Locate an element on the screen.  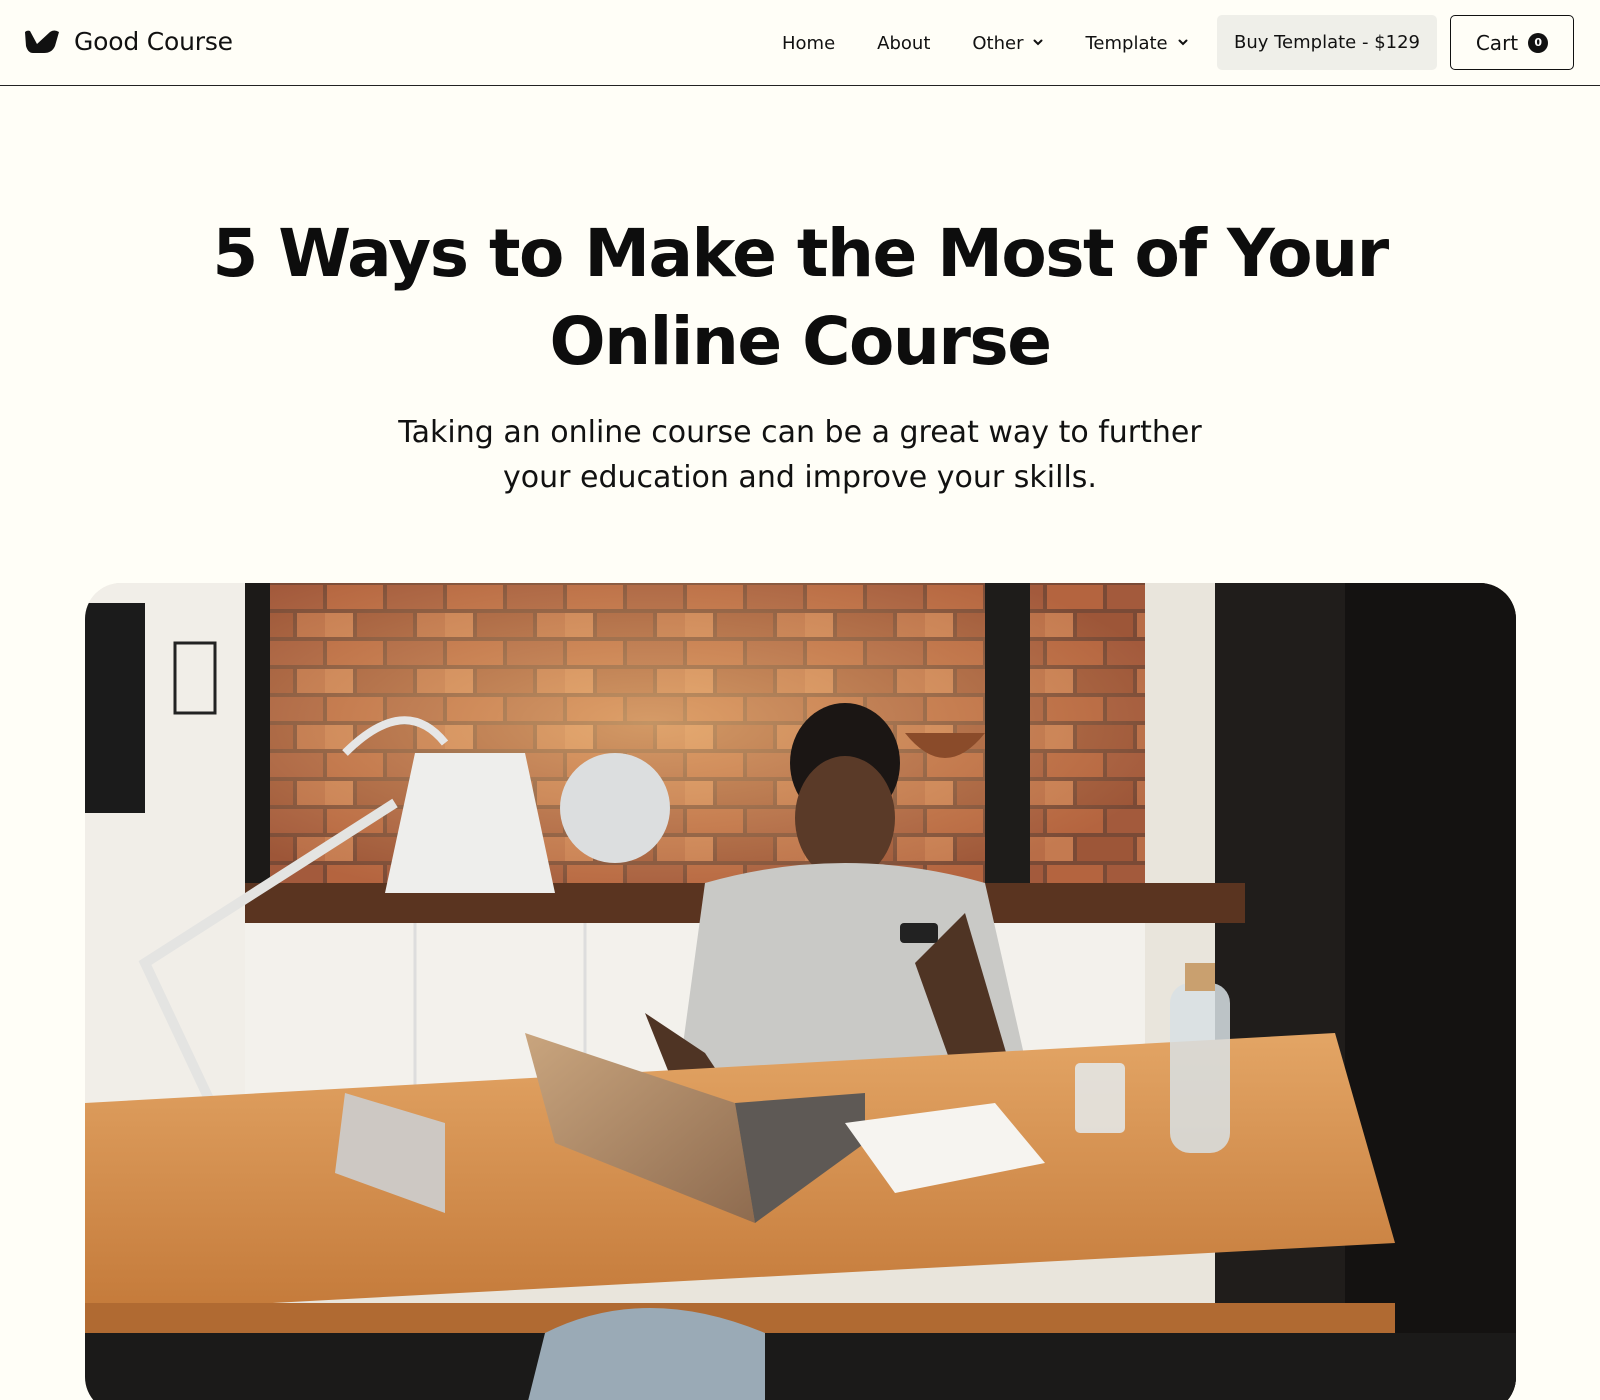
title-line-2: Online Course is located at coordinates (800, 341).